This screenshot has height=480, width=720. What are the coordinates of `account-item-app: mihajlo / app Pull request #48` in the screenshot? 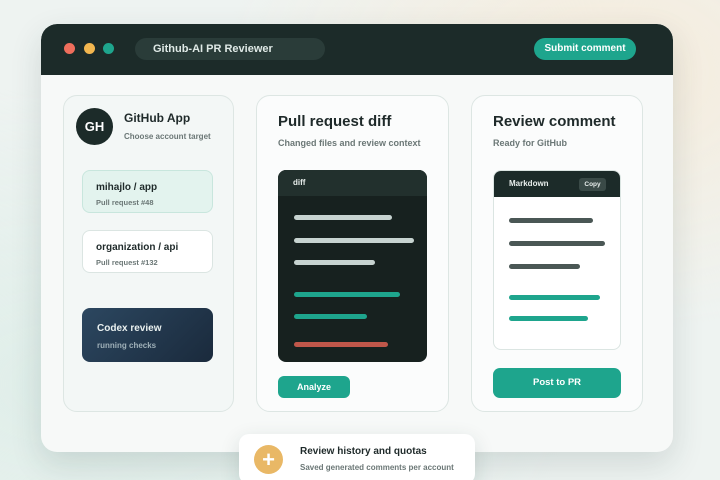 It's located at (147, 191).